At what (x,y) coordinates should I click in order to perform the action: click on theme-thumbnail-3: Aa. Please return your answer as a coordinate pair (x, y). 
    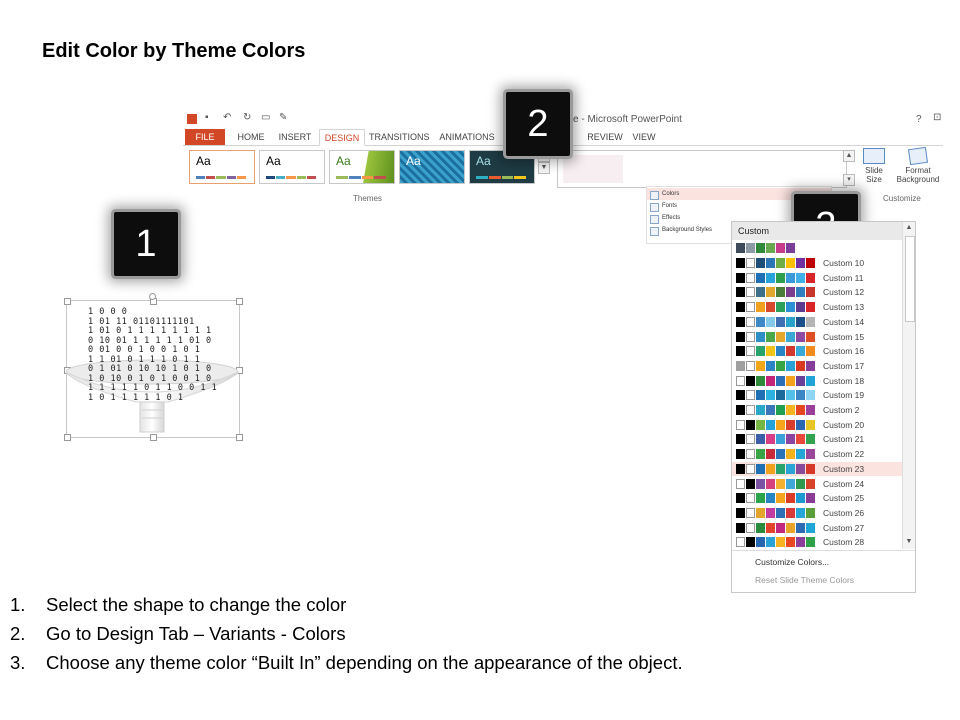
    Looking at the image, I should click on (362, 167).